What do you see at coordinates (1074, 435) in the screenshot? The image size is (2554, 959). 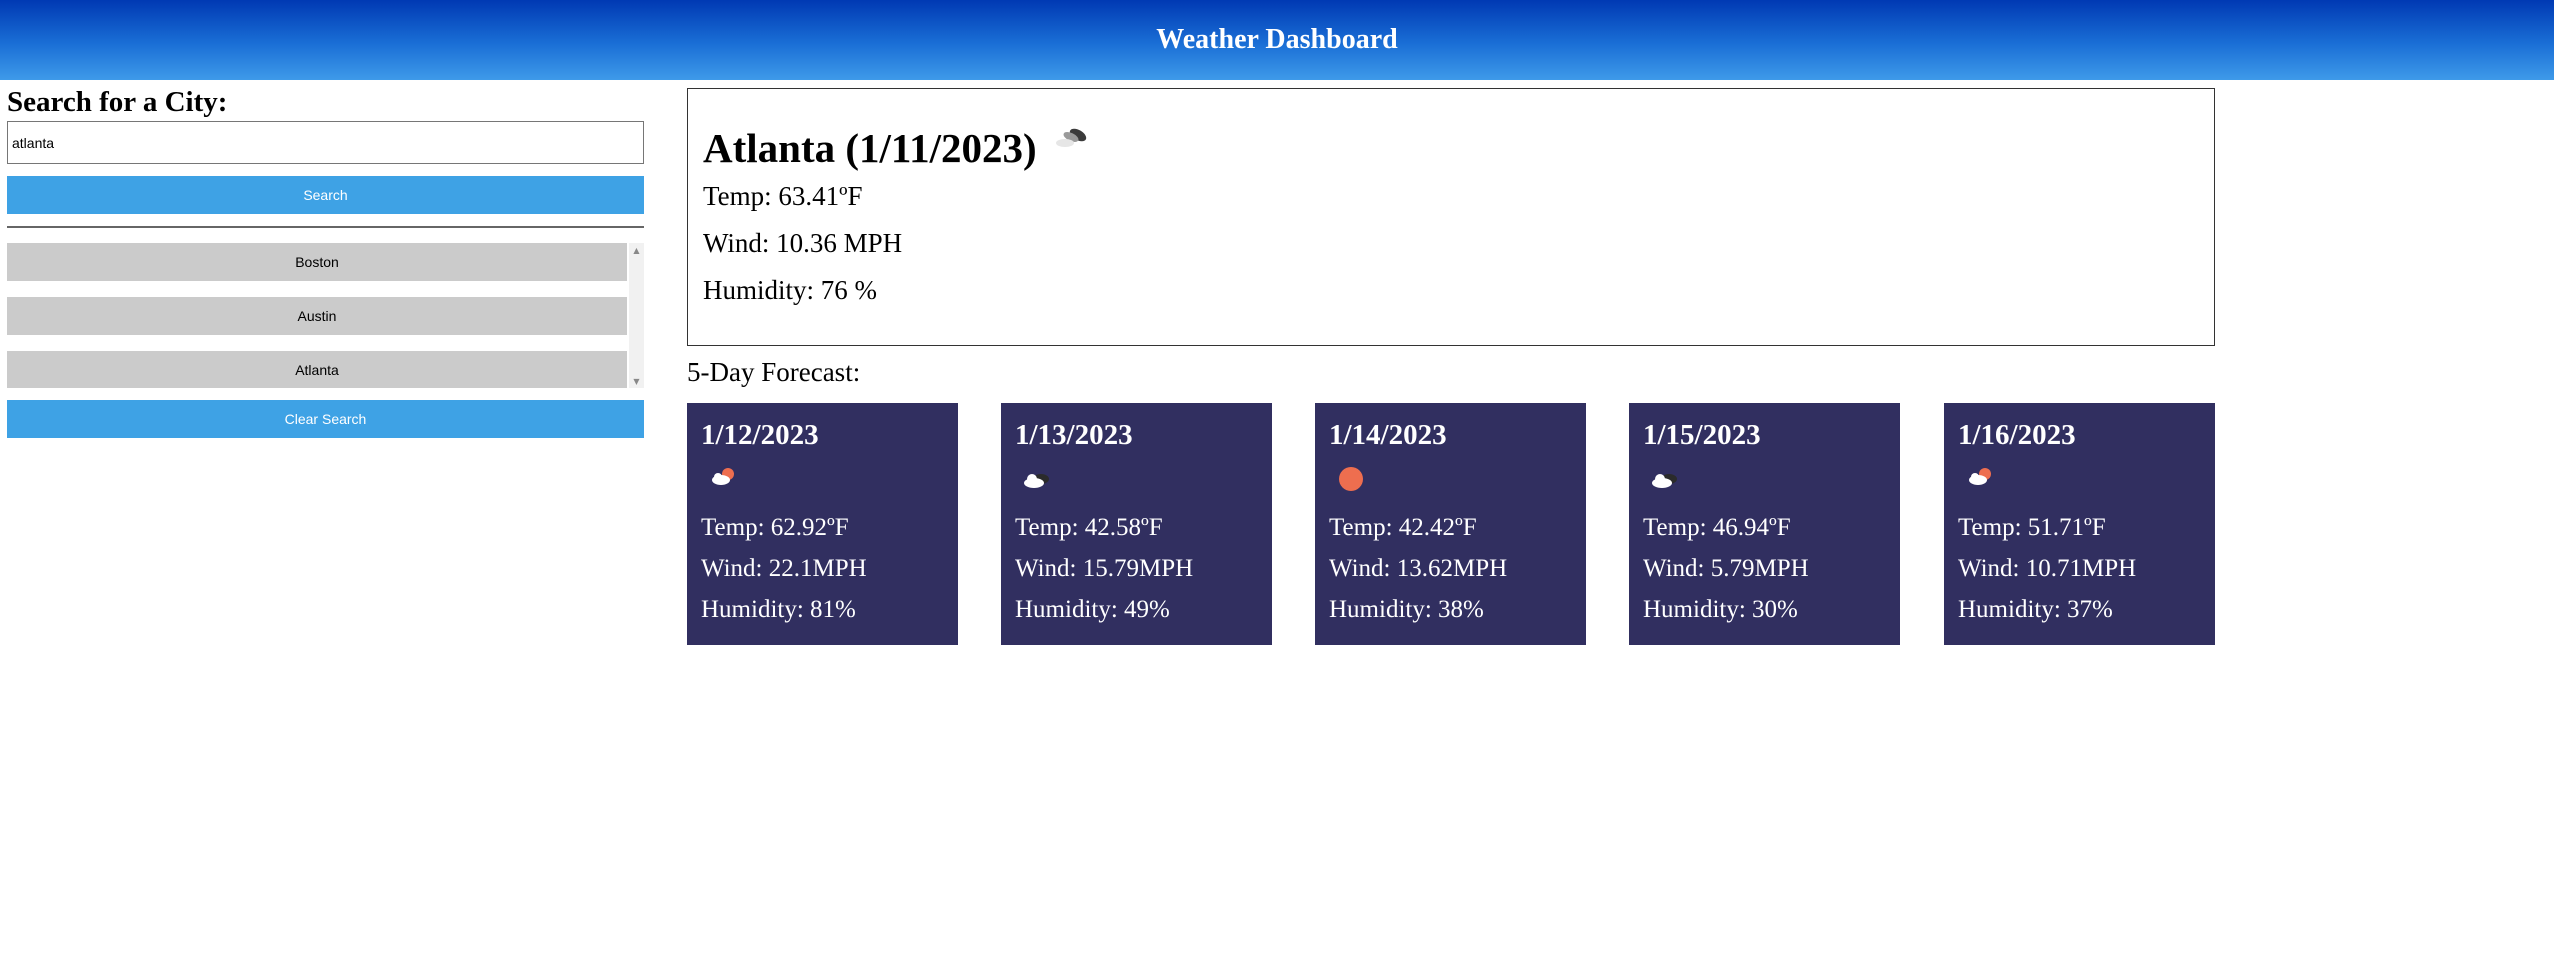 I see `forecast-date: 1/13/2023` at bounding box center [1074, 435].